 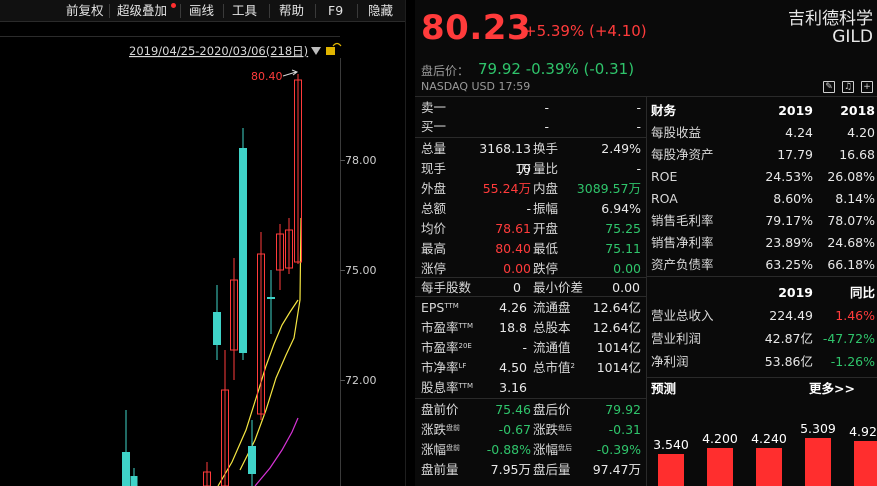 What do you see at coordinates (832, 388) in the screenshot?
I see `forecast-more-link: 更多>>` at bounding box center [832, 388].